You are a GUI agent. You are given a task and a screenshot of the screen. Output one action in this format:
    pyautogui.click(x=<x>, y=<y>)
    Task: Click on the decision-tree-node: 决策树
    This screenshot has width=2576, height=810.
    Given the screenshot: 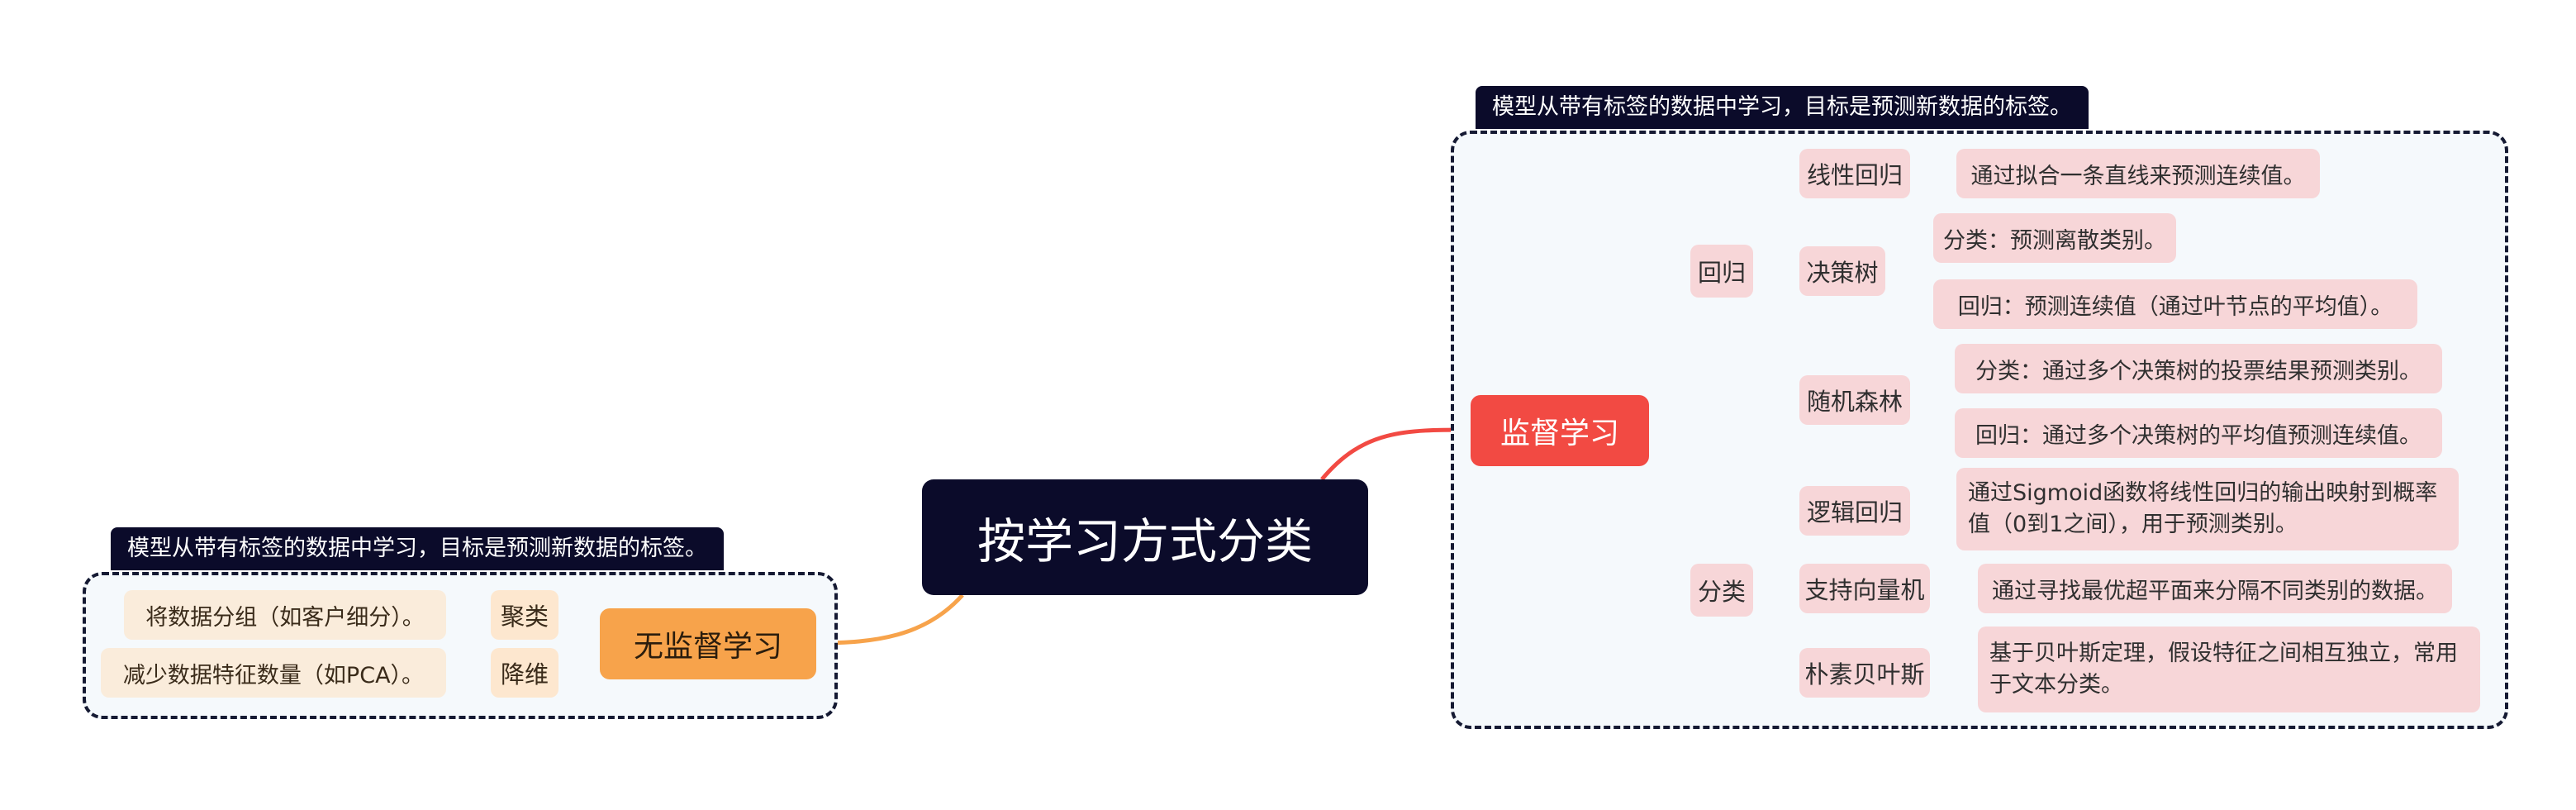 What is the action you would take?
    pyautogui.click(x=1842, y=271)
    